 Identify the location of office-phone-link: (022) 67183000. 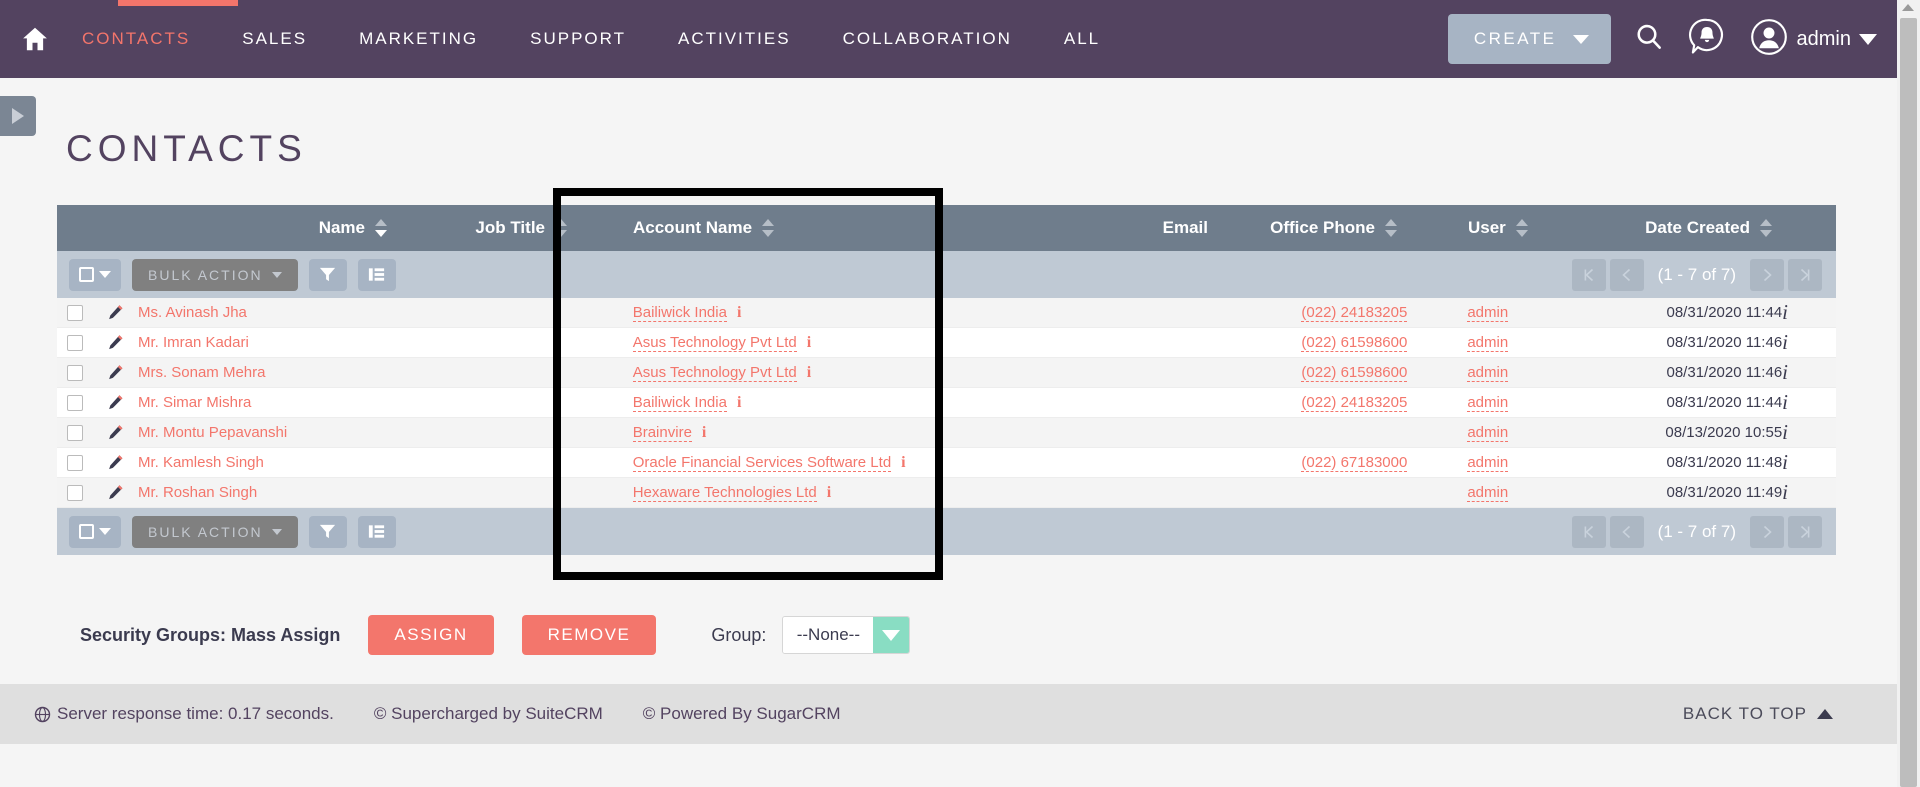
(1354, 463).